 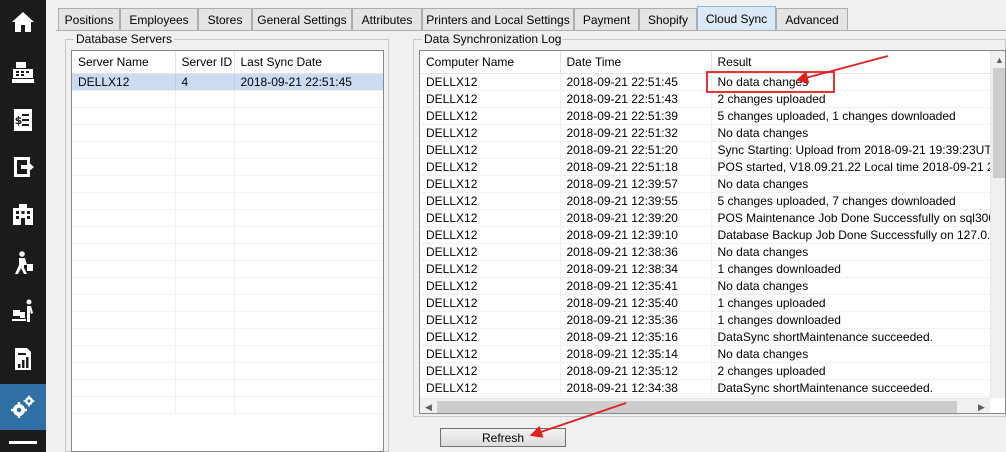 I want to click on tab-advanced: Advanced, so click(x=812, y=19).